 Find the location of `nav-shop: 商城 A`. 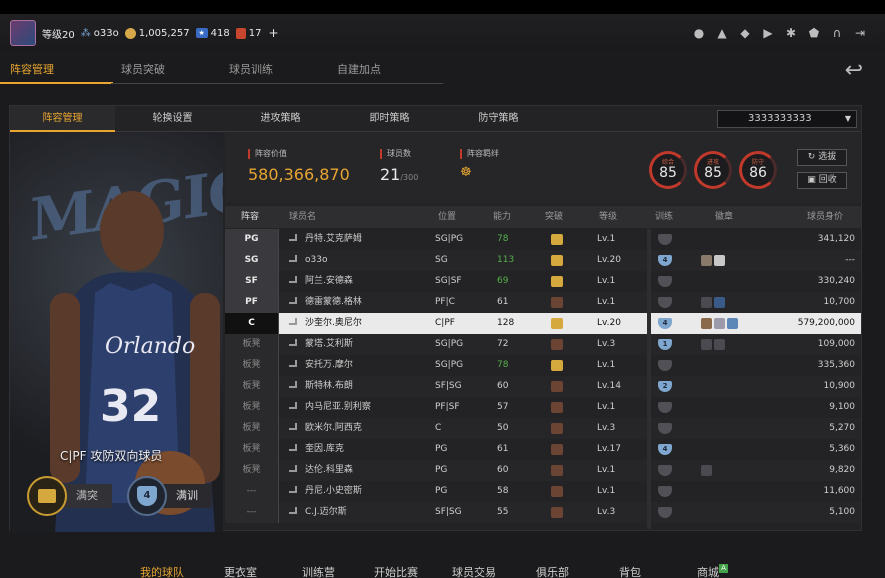

nav-shop: 商城 A is located at coordinates (712, 571).